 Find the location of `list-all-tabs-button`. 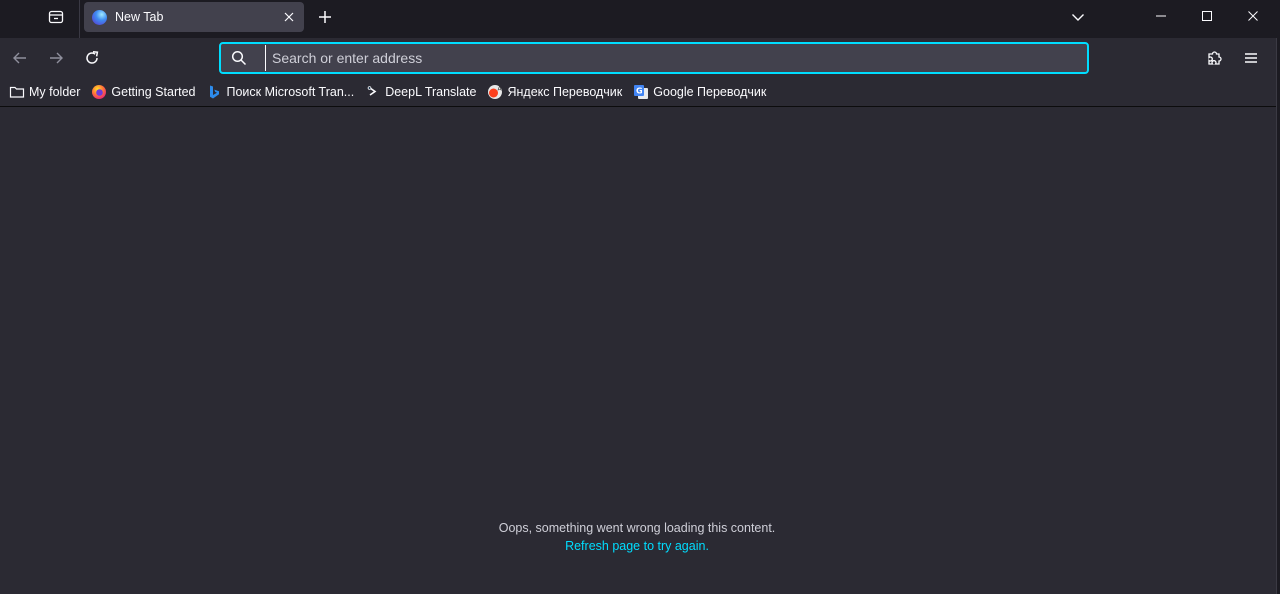

list-all-tabs-button is located at coordinates (1078, 17).